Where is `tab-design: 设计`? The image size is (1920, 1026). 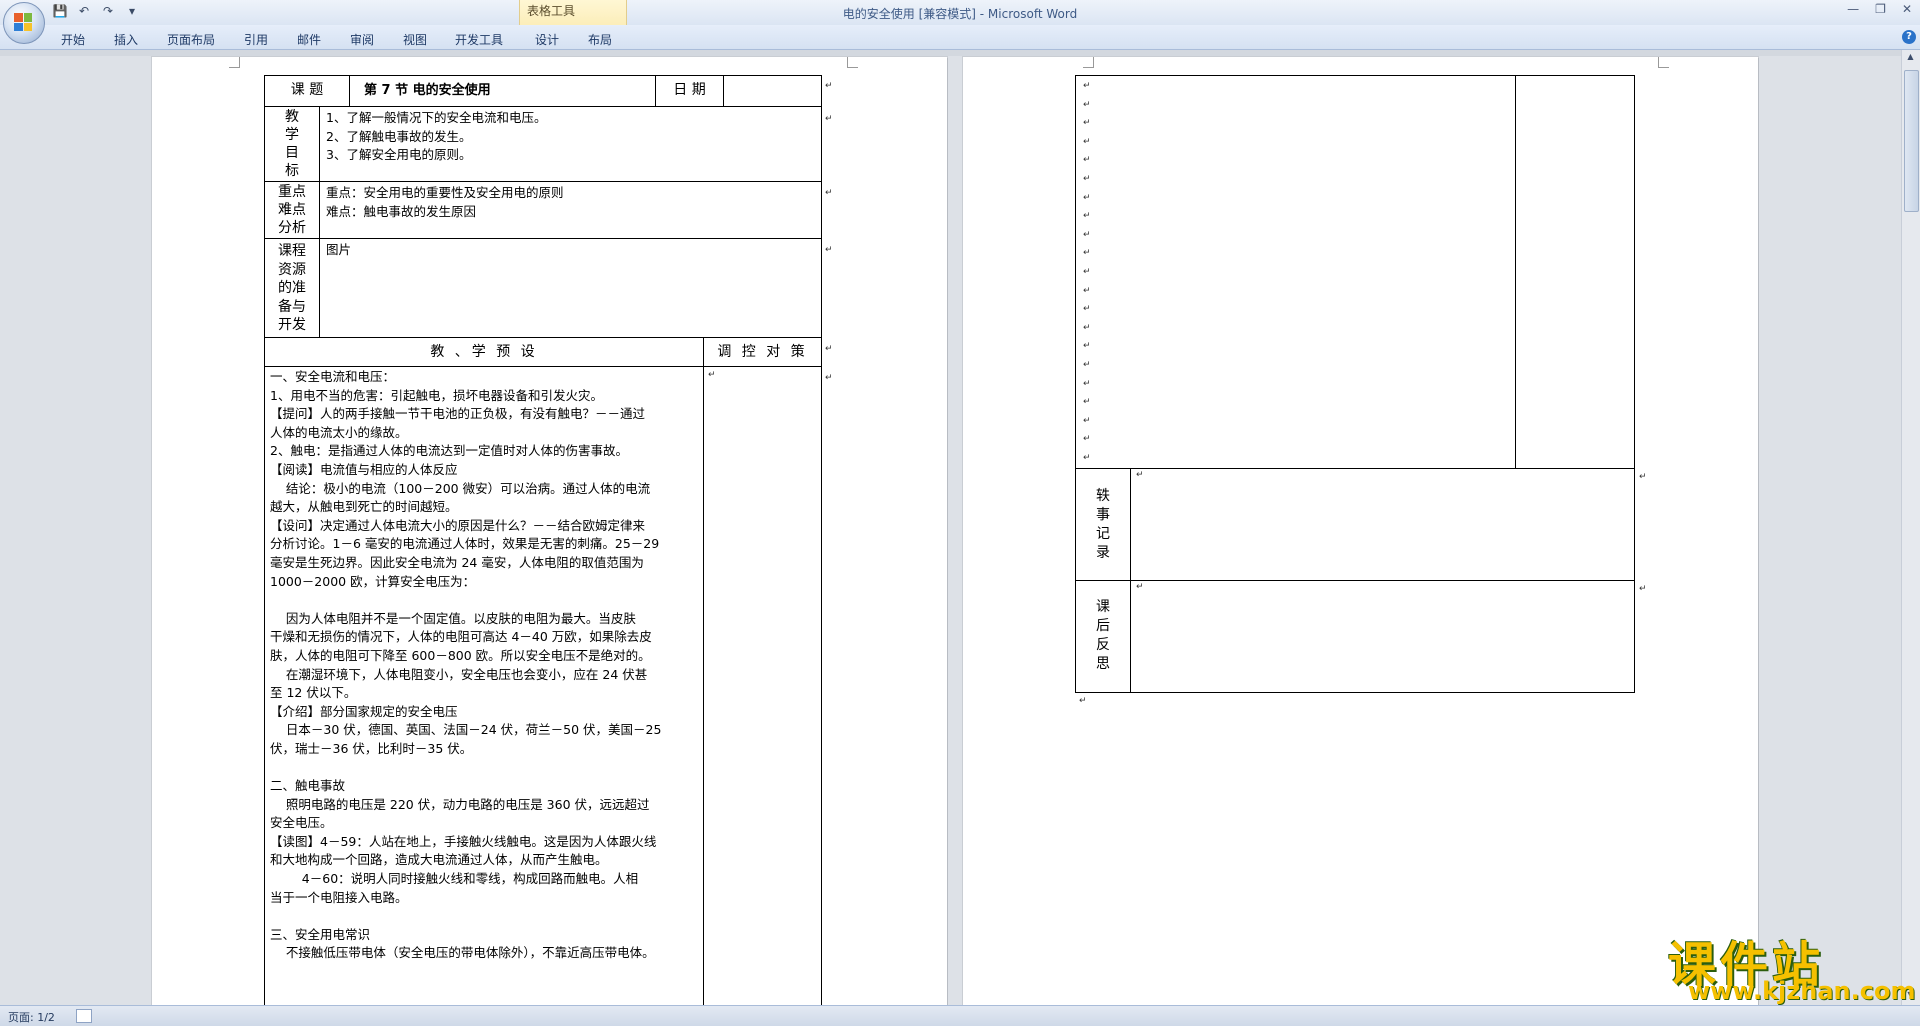 tab-design: 设计 is located at coordinates (547, 39).